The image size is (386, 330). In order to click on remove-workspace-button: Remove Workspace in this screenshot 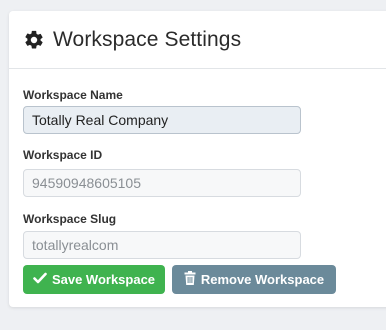, I will do `click(254, 279)`.